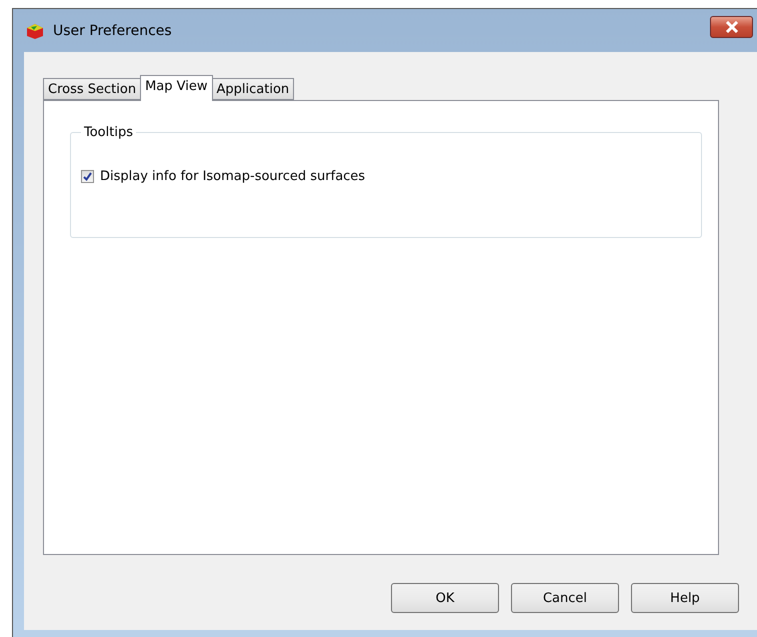 The width and height of the screenshot is (757, 637). I want to click on app-icon, so click(35, 31).